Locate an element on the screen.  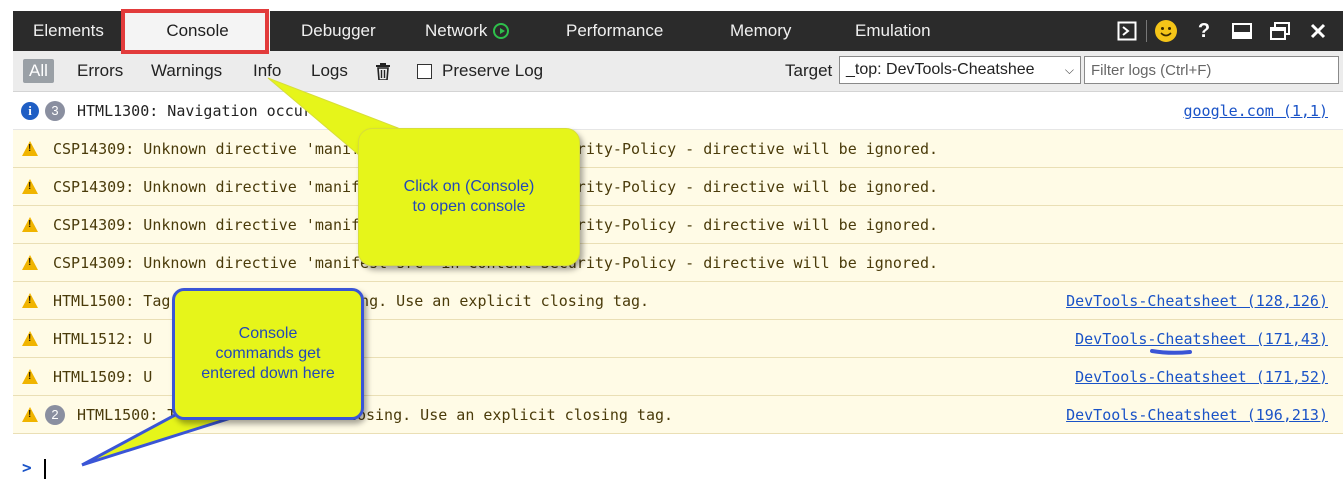
callout-console-tab: Click on (Console) to open console is located at coordinates (469, 197).